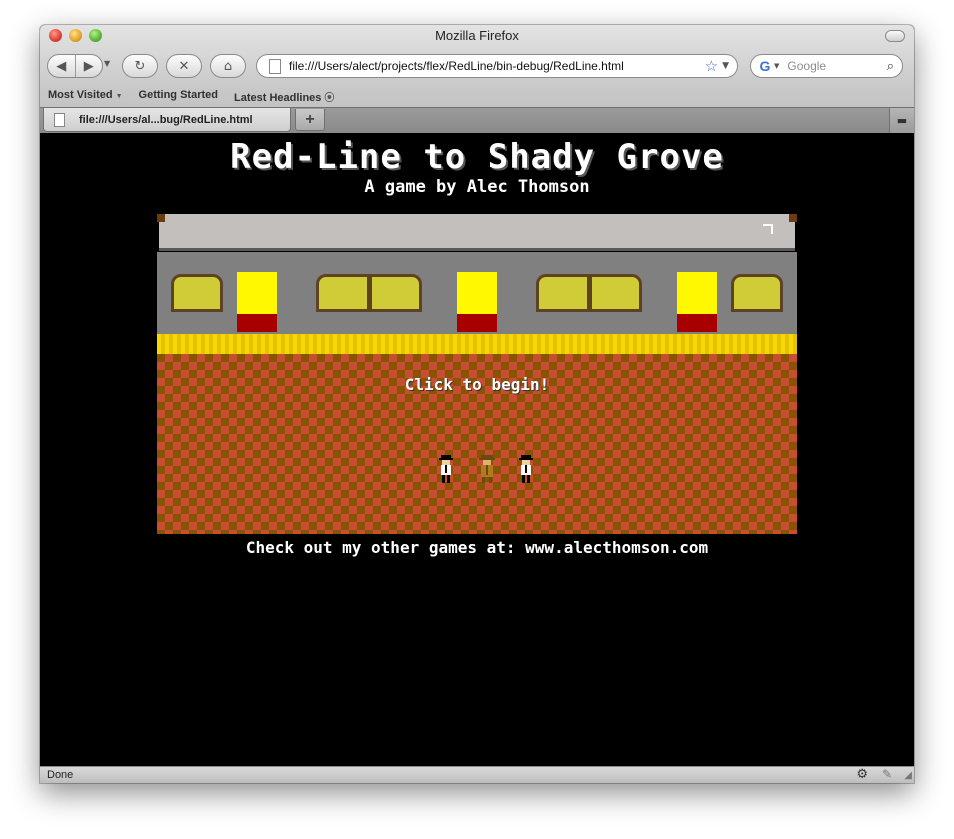 The width and height of the screenshot is (954, 839). I want to click on new-tab-button: +, so click(310, 120).